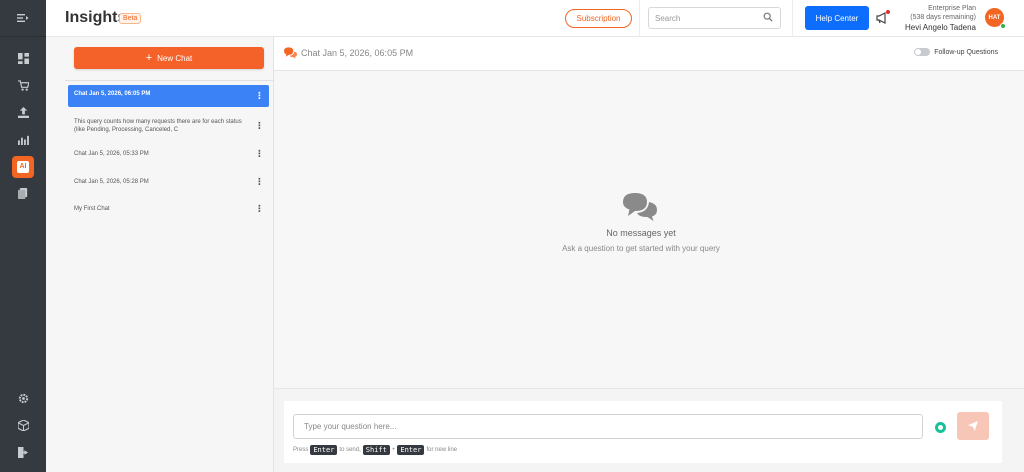 The image size is (1024, 472). Describe the element at coordinates (168, 96) in the screenshot. I see `chat-list-item: Chat Jan 5, 2026, 06:05 PM ⋮` at that location.